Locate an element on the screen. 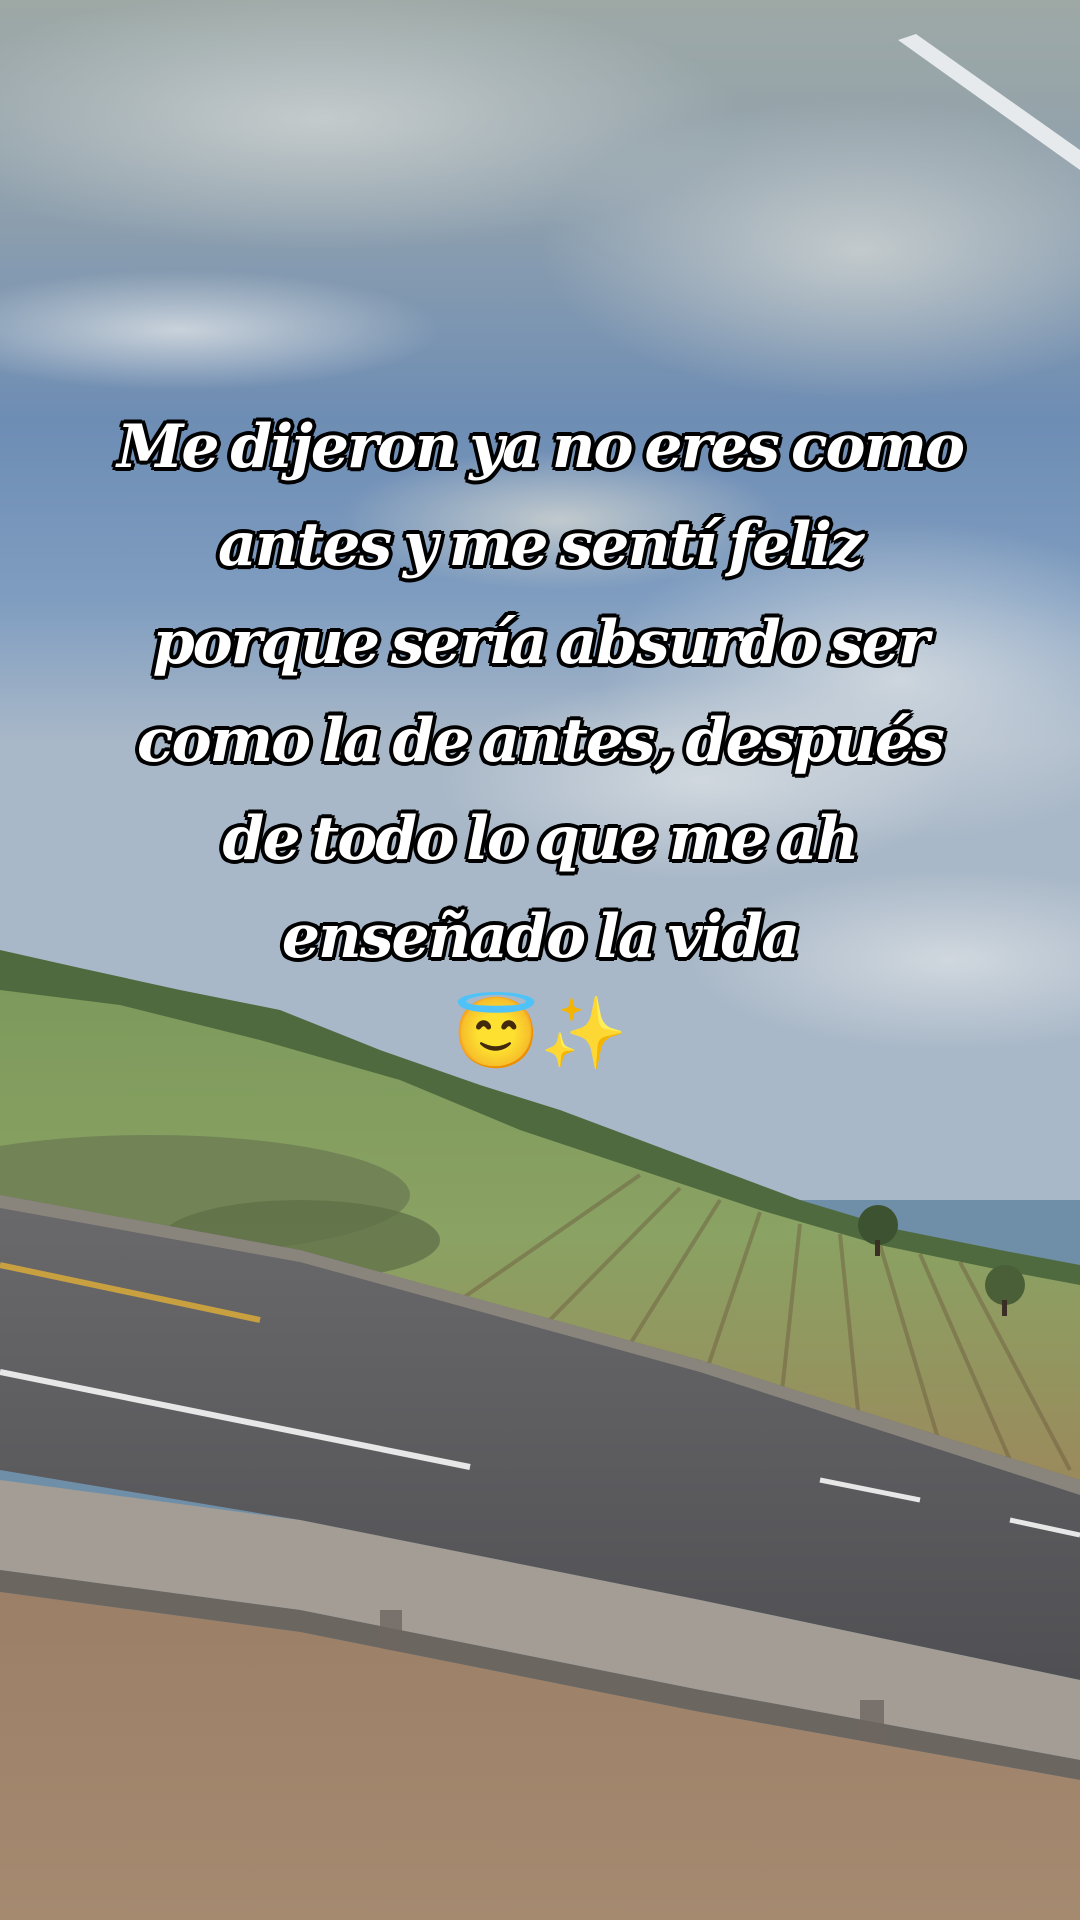 Image resolution: width=1080 pixels, height=1920 pixels. caption-line: de todo lo que me ah is located at coordinates (541, 839).